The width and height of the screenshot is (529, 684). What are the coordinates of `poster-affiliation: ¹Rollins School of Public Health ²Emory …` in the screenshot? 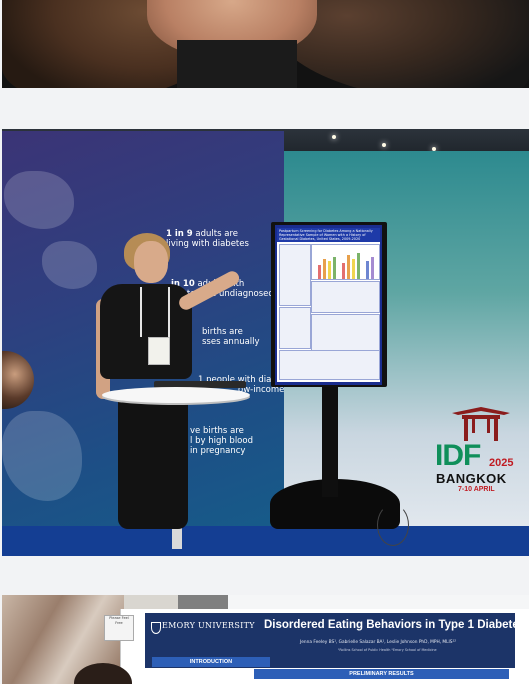 It's located at (387, 650).